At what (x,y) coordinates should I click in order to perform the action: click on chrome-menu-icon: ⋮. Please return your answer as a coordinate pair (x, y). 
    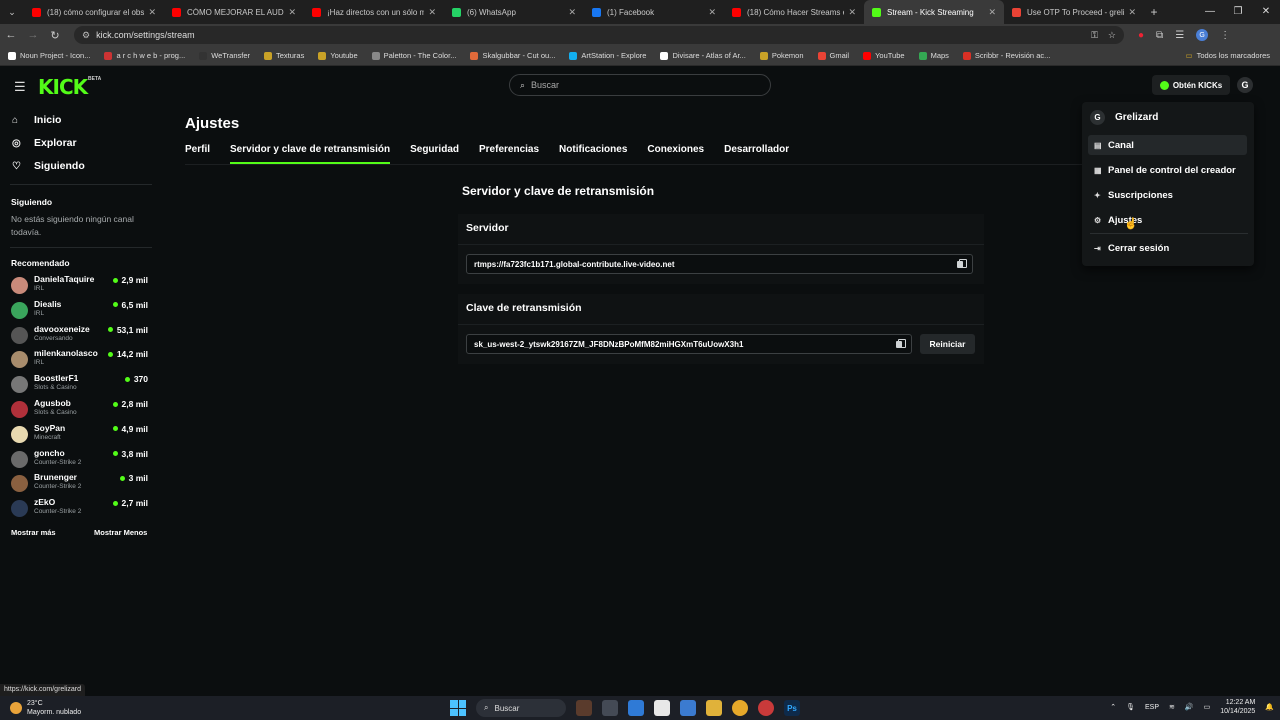
    Looking at the image, I should click on (1225, 35).